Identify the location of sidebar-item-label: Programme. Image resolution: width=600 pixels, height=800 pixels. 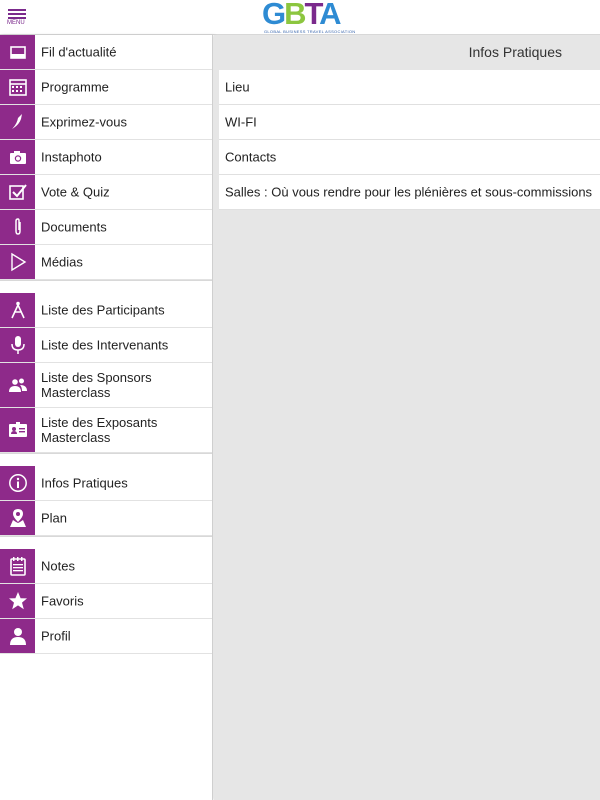
(75, 87).